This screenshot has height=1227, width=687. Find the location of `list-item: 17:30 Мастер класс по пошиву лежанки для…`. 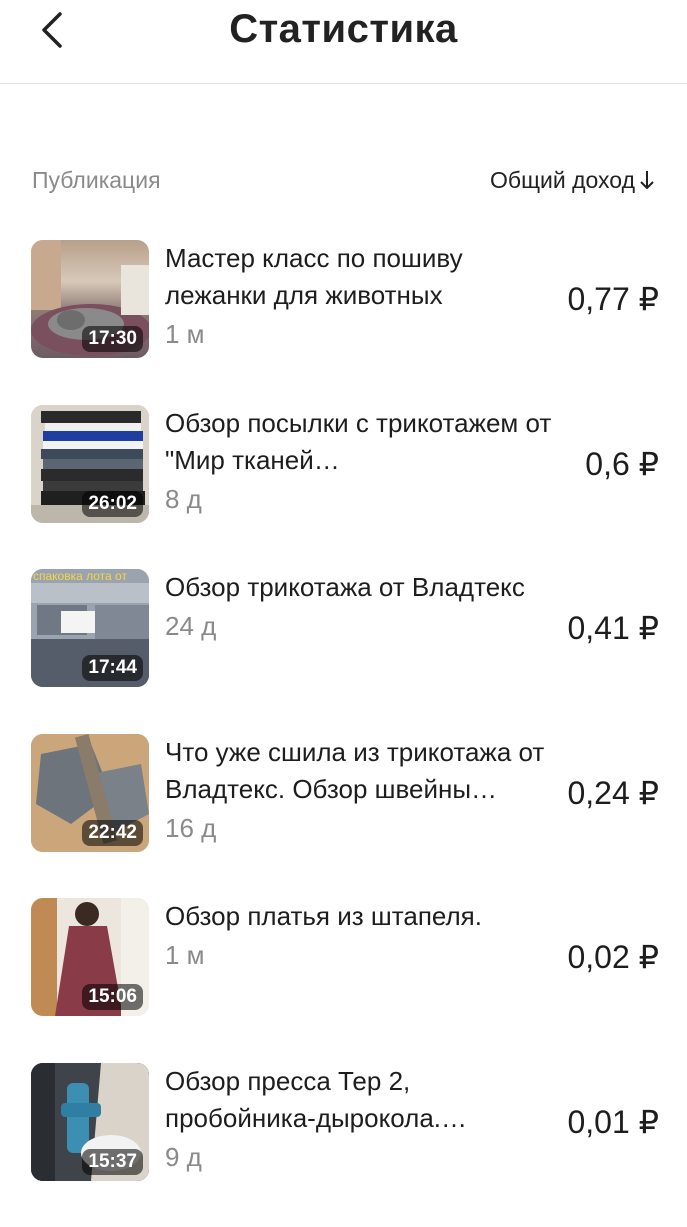

list-item: 17:30 Мастер класс по пошиву лежанки для… is located at coordinates (343, 322).